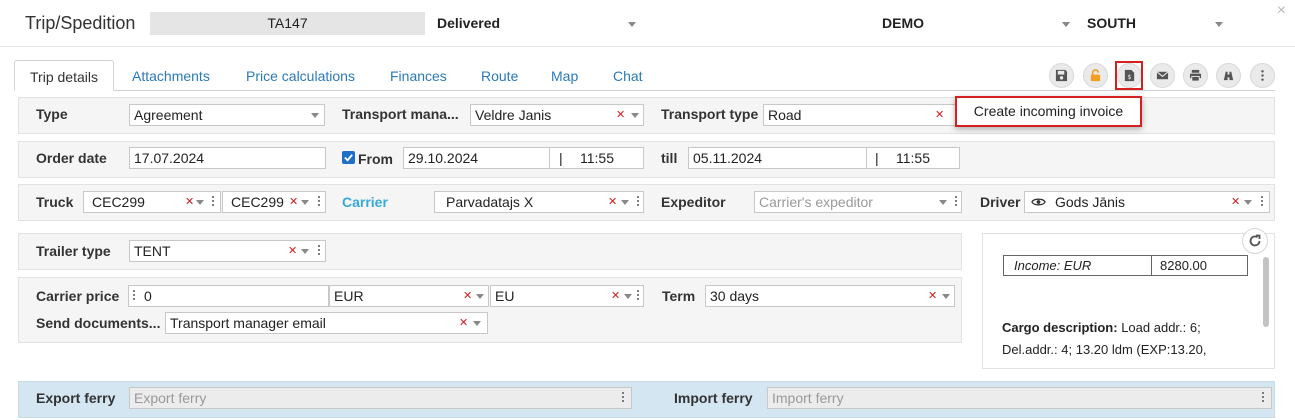  Describe the element at coordinates (567, 296) in the screenshot. I see `price-region-select: EU ✕` at that location.